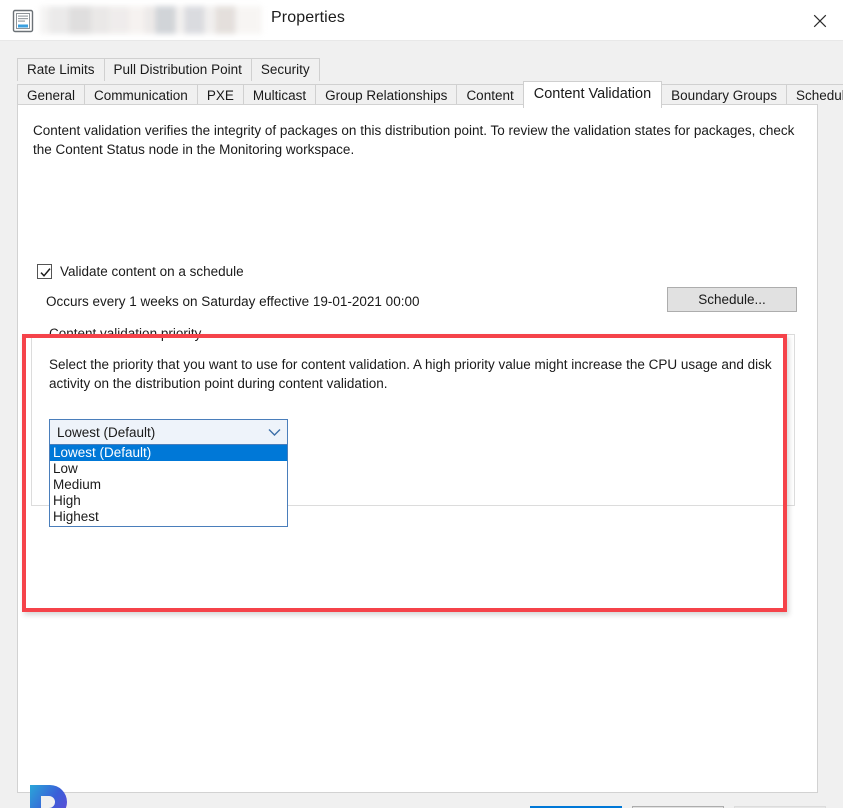 Image resolution: width=843 pixels, height=808 pixels. What do you see at coordinates (106, 432) in the screenshot?
I see `priority-combobox-value: Lowest (Default)` at bounding box center [106, 432].